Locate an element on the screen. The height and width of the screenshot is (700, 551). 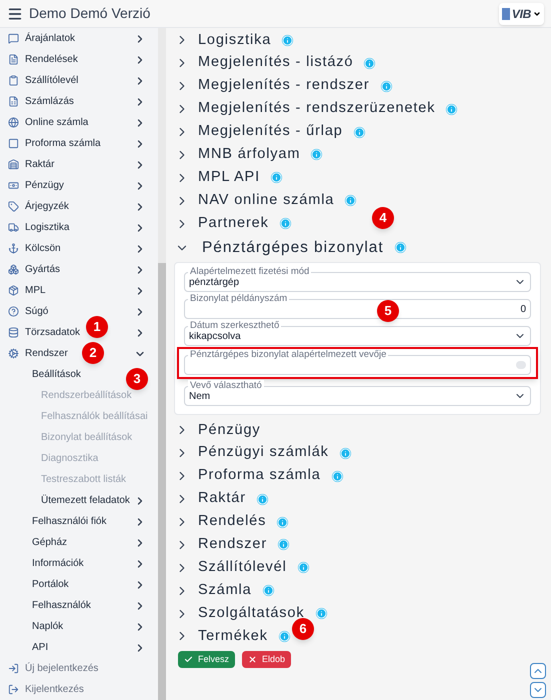
database-icon is located at coordinates (13, 332).